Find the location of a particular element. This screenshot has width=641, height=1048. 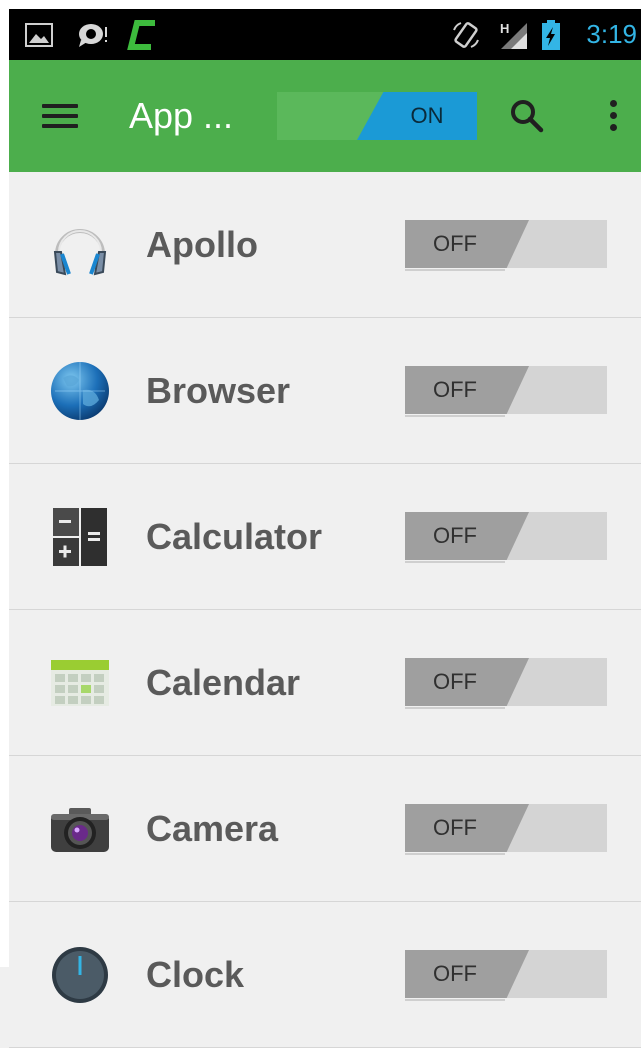

list-item-clock: Clock OFF is located at coordinates (325, 975).